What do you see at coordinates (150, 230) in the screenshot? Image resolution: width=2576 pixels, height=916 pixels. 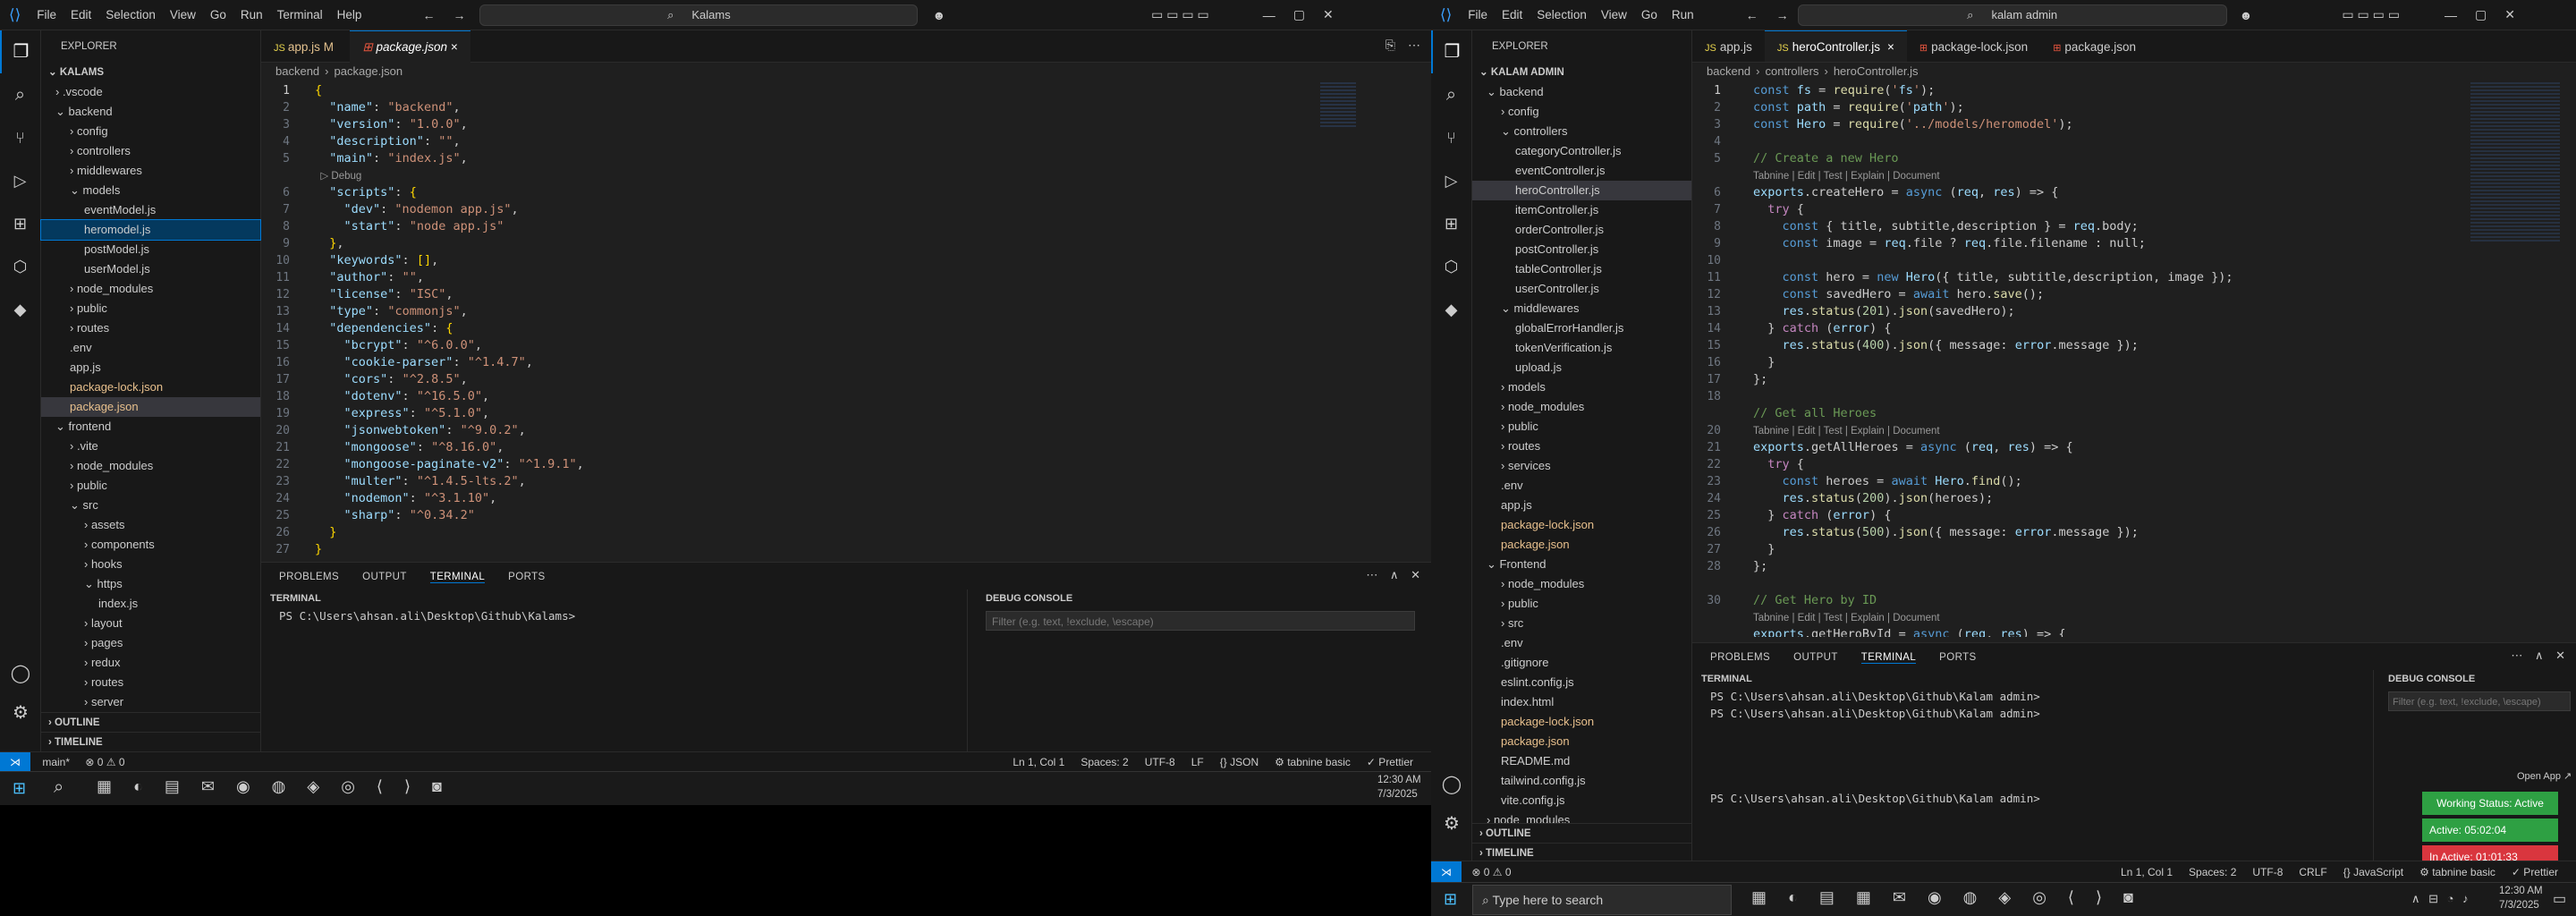 I see `tree-item: heromodel.js` at bounding box center [150, 230].